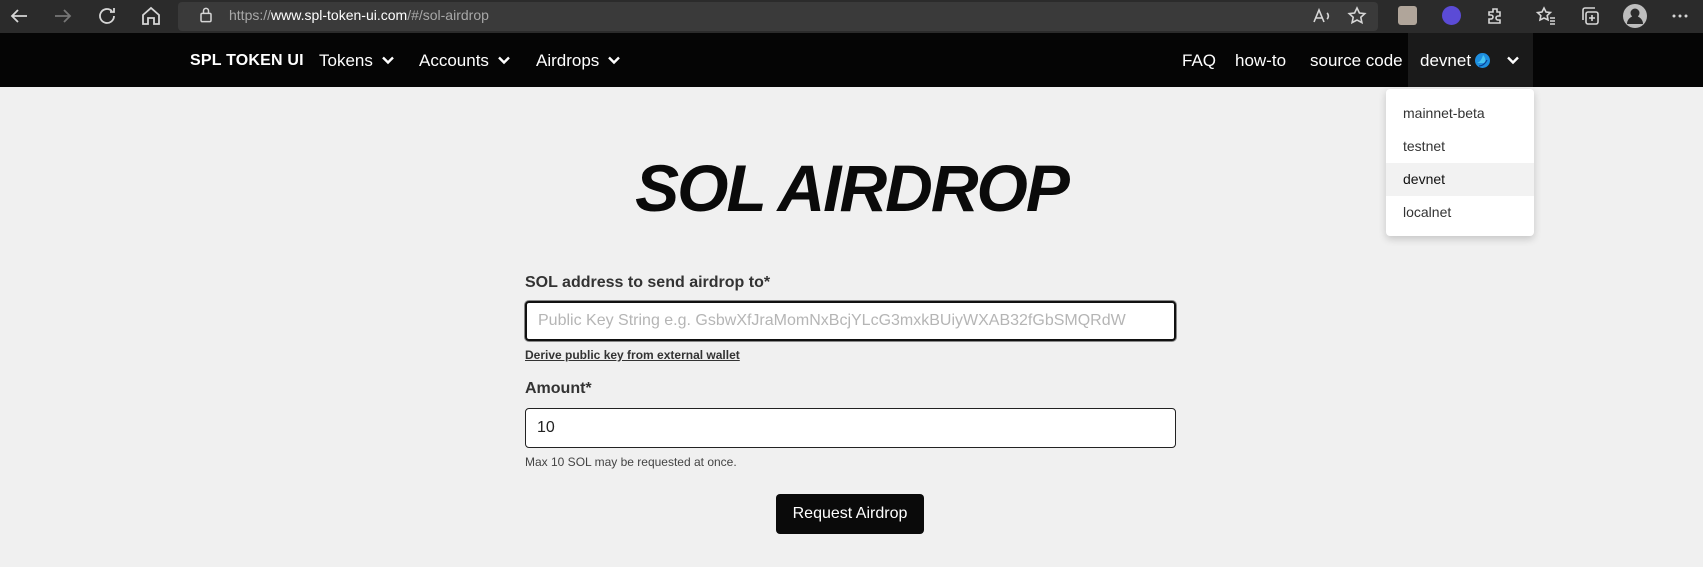 This screenshot has height=567, width=1703. I want to click on home-icon, so click(151, 16).